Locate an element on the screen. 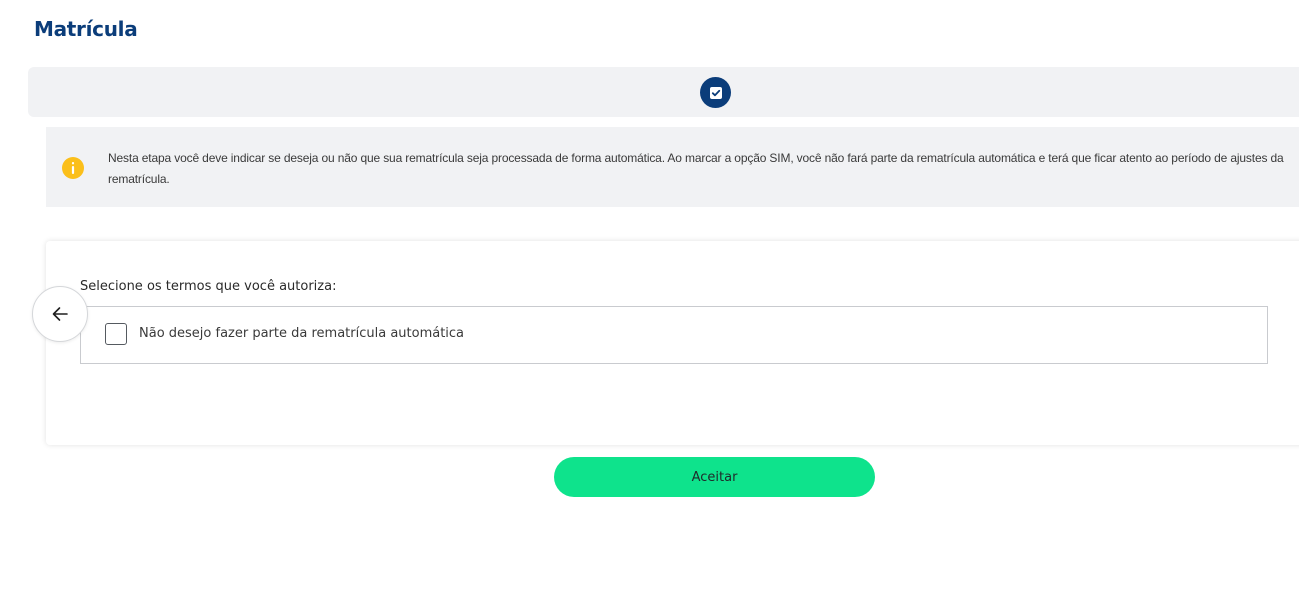  arrow-left-icon is located at coordinates (60, 314).